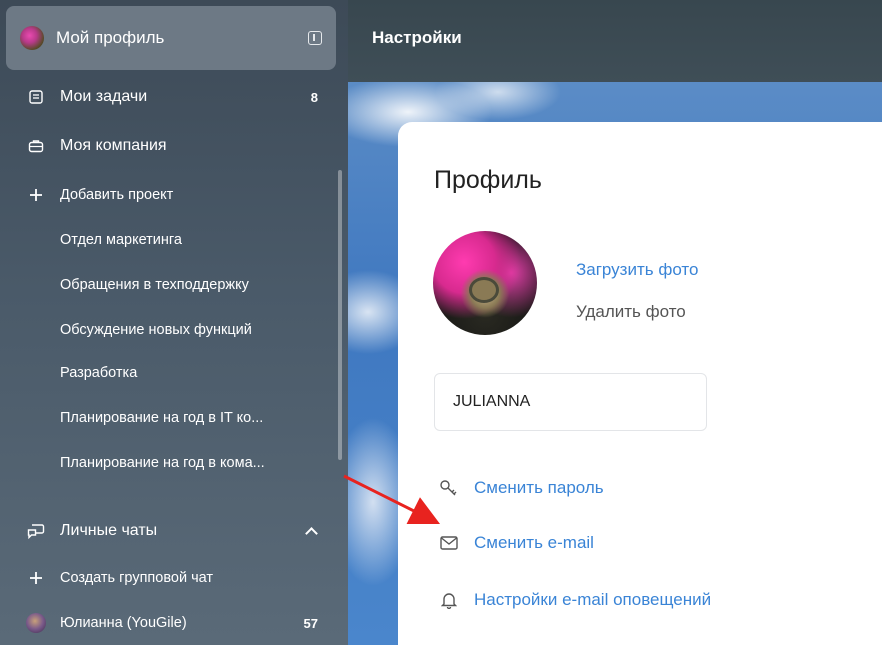 The height and width of the screenshot is (645, 882). Describe the element at coordinates (315, 38) in the screenshot. I see `collapse-sidebar-icon` at that location.